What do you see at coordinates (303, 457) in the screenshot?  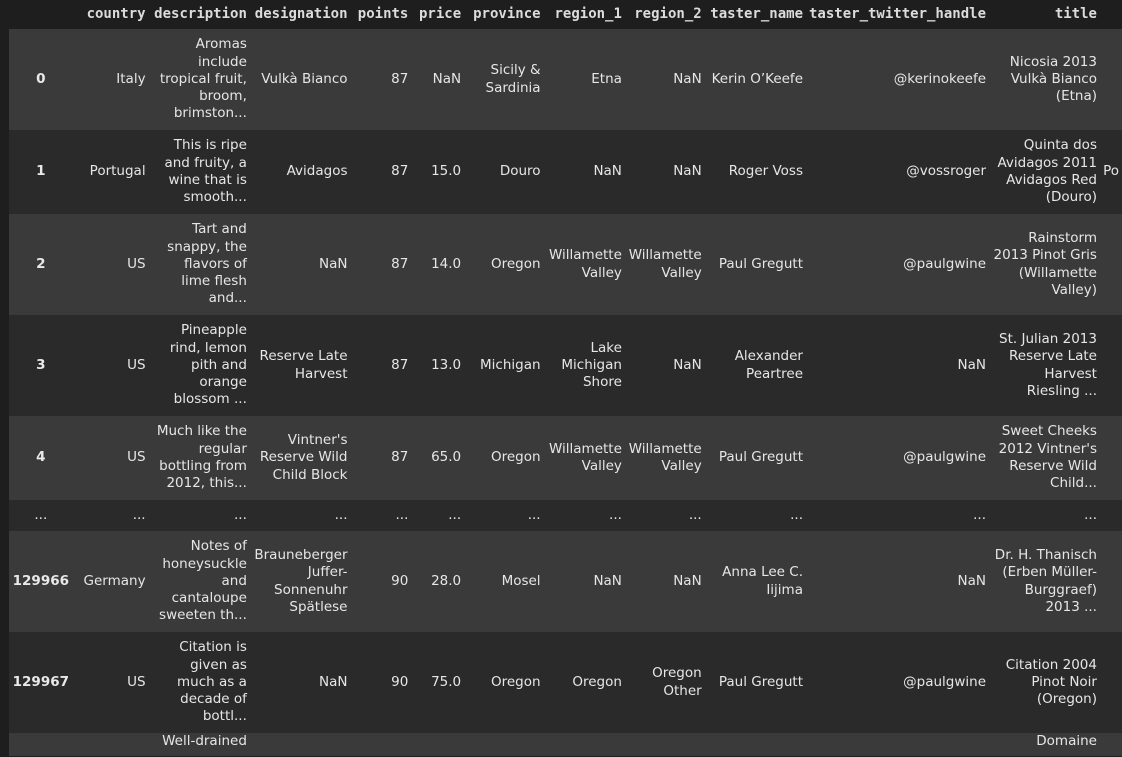 I see `cell-designation: Vintner's Reserve Wild Child Block` at bounding box center [303, 457].